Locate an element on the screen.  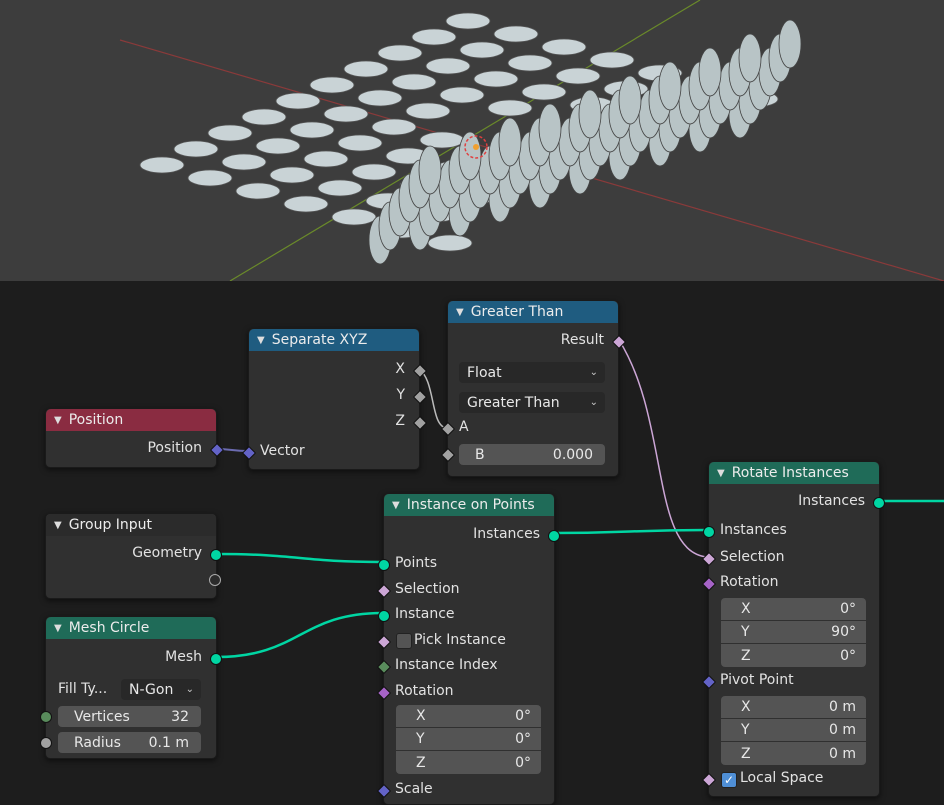
mesh-circle-header: ▼ Mesh Circle is located at coordinates (131, 628).